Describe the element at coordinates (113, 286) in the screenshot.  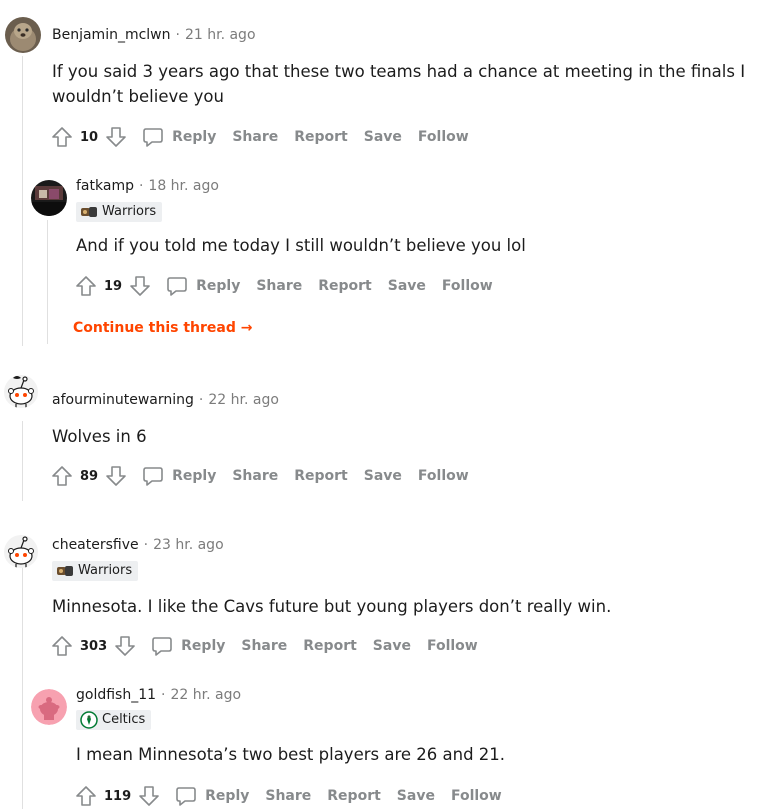
I see `vote-score: 19` at that location.